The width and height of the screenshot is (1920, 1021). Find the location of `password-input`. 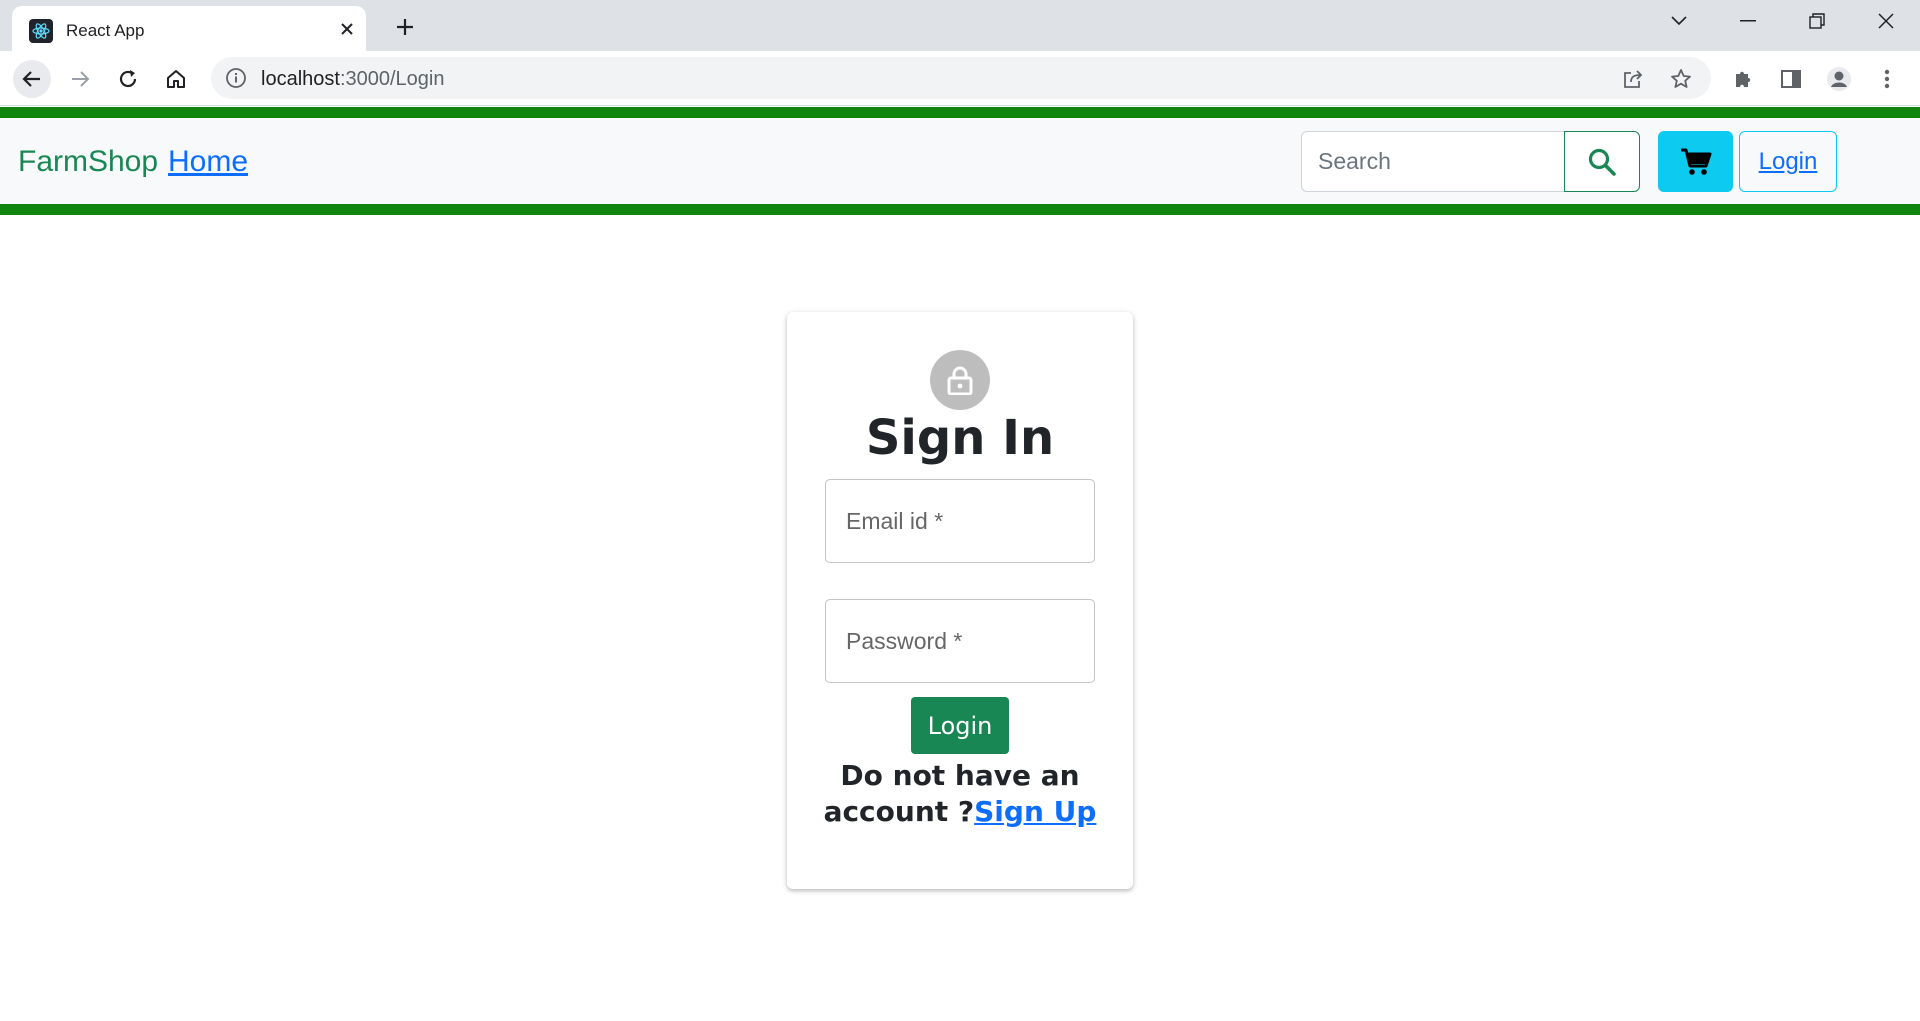

password-input is located at coordinates (960, 641).